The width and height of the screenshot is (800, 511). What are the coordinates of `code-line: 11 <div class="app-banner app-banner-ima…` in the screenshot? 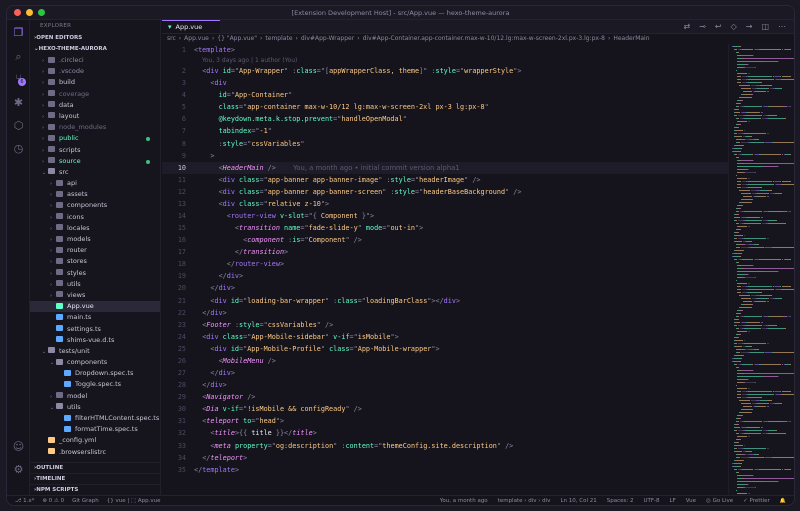 It's located at (447, 180).